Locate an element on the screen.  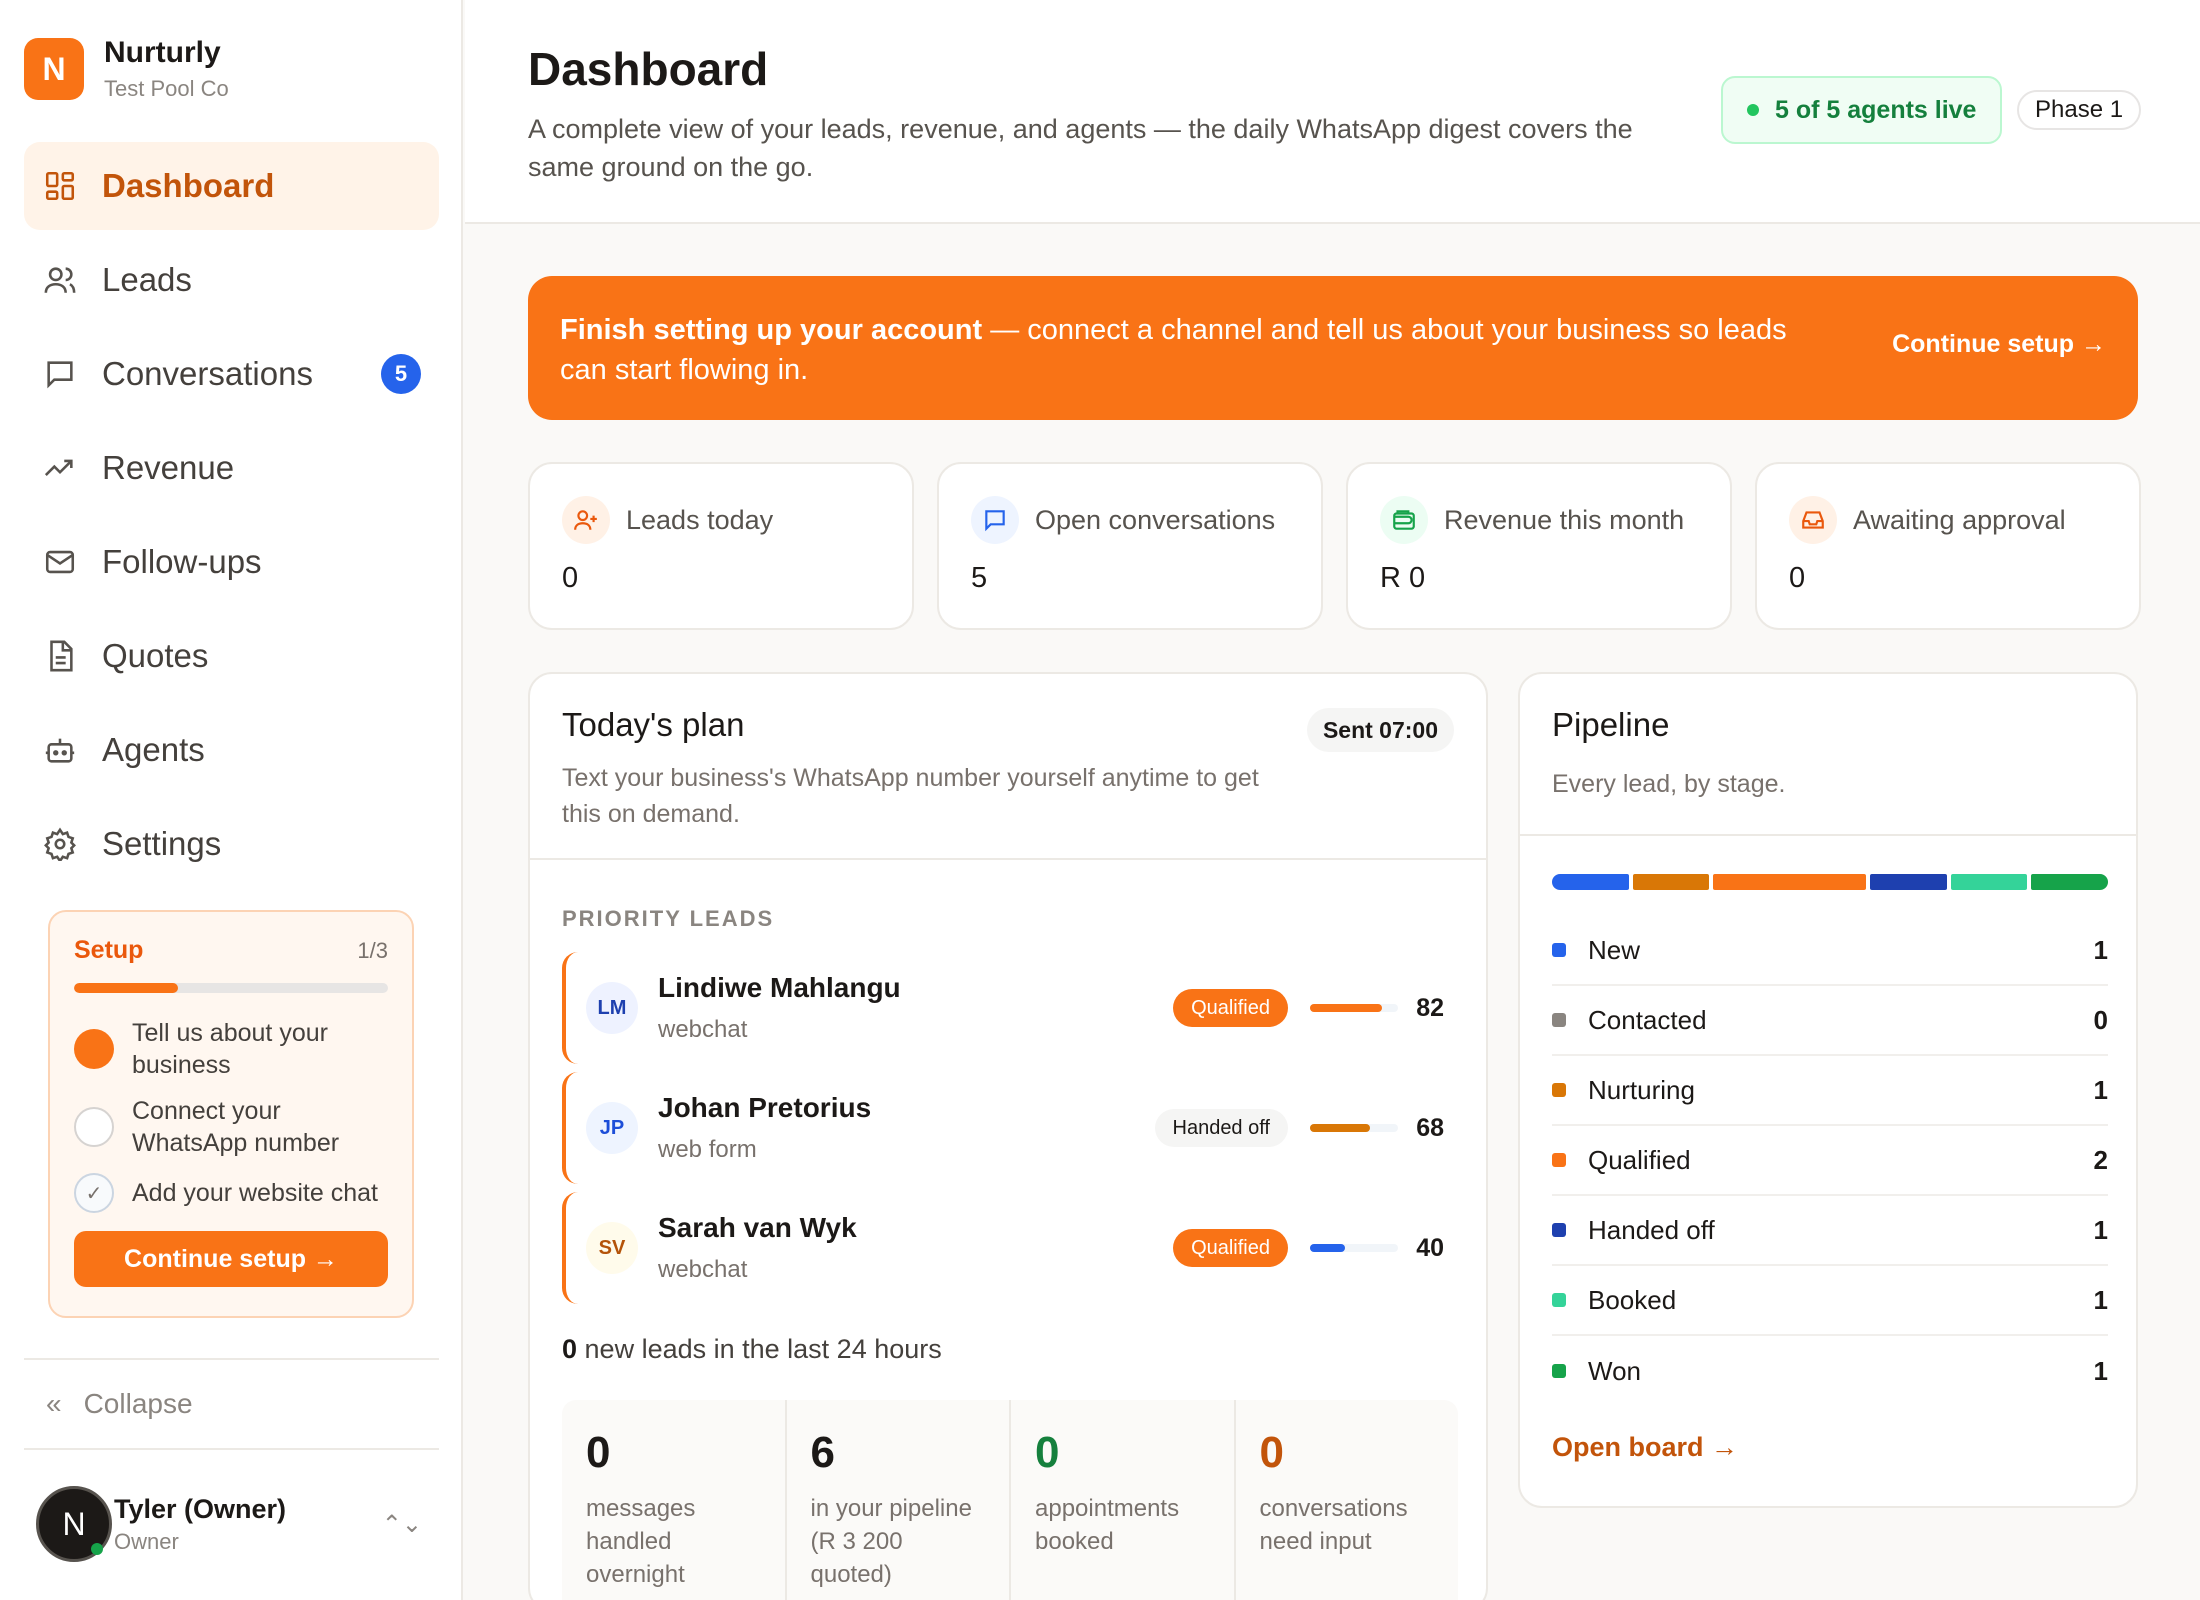
user-name: Tyler (Owner) is located at coordinates (200, 1508).